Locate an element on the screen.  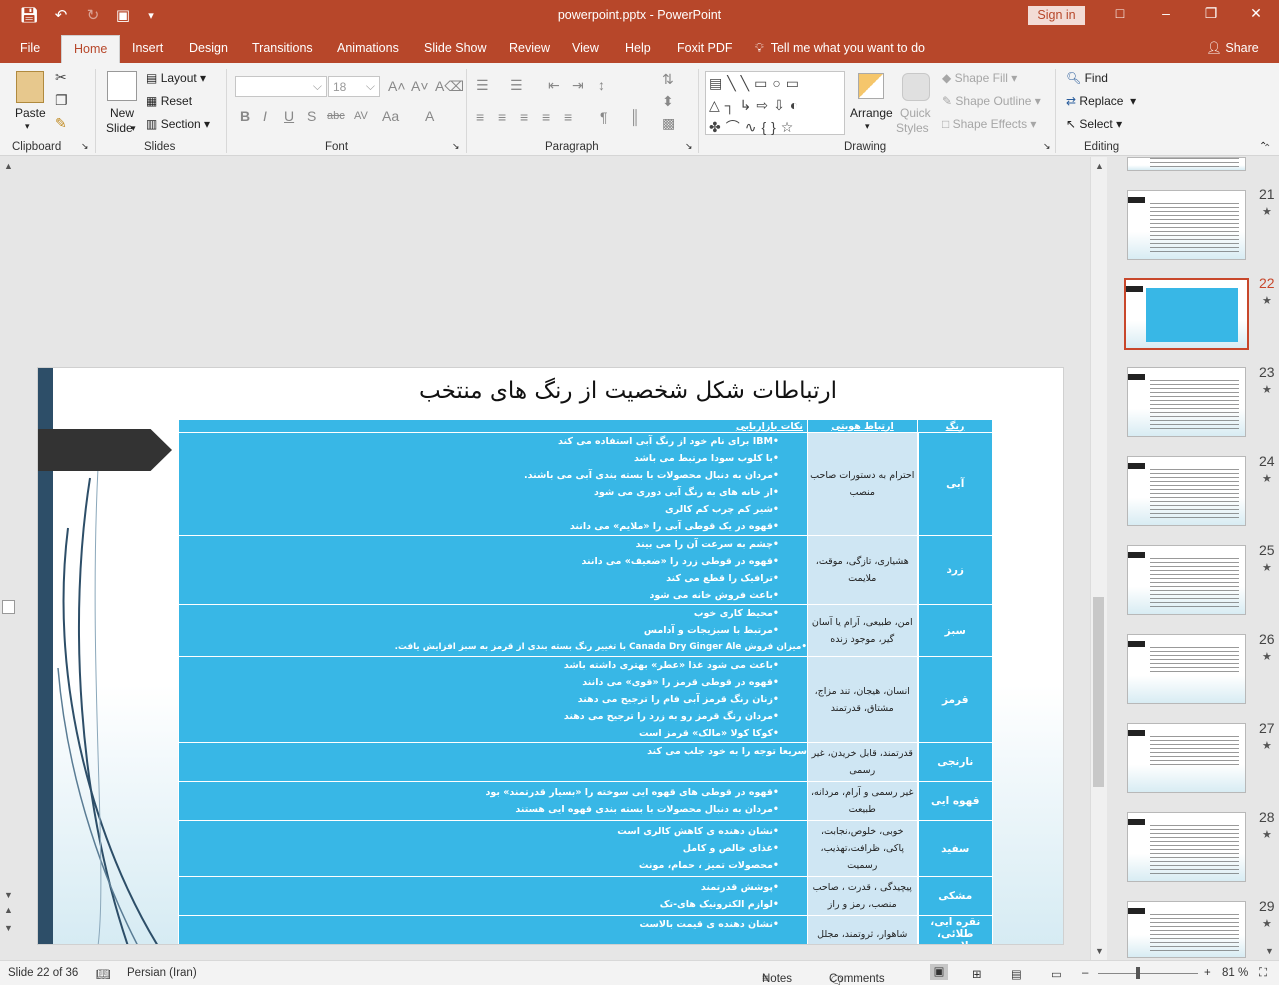
zoom-in-icon: + is located at coordinates (1207, 973).